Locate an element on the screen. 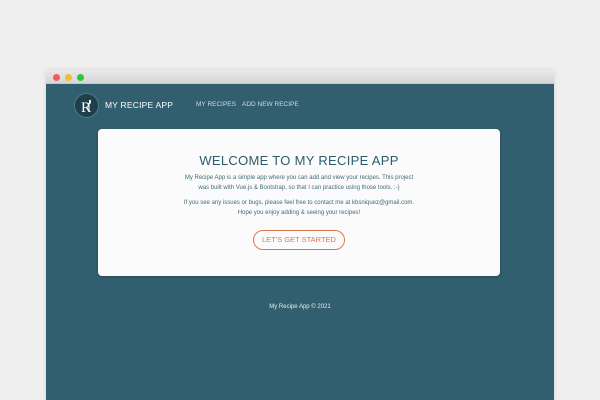 This screenshot has height=400, width=600. footer-text: My Recipe App © 2021 is located at coordinates (300, 307).